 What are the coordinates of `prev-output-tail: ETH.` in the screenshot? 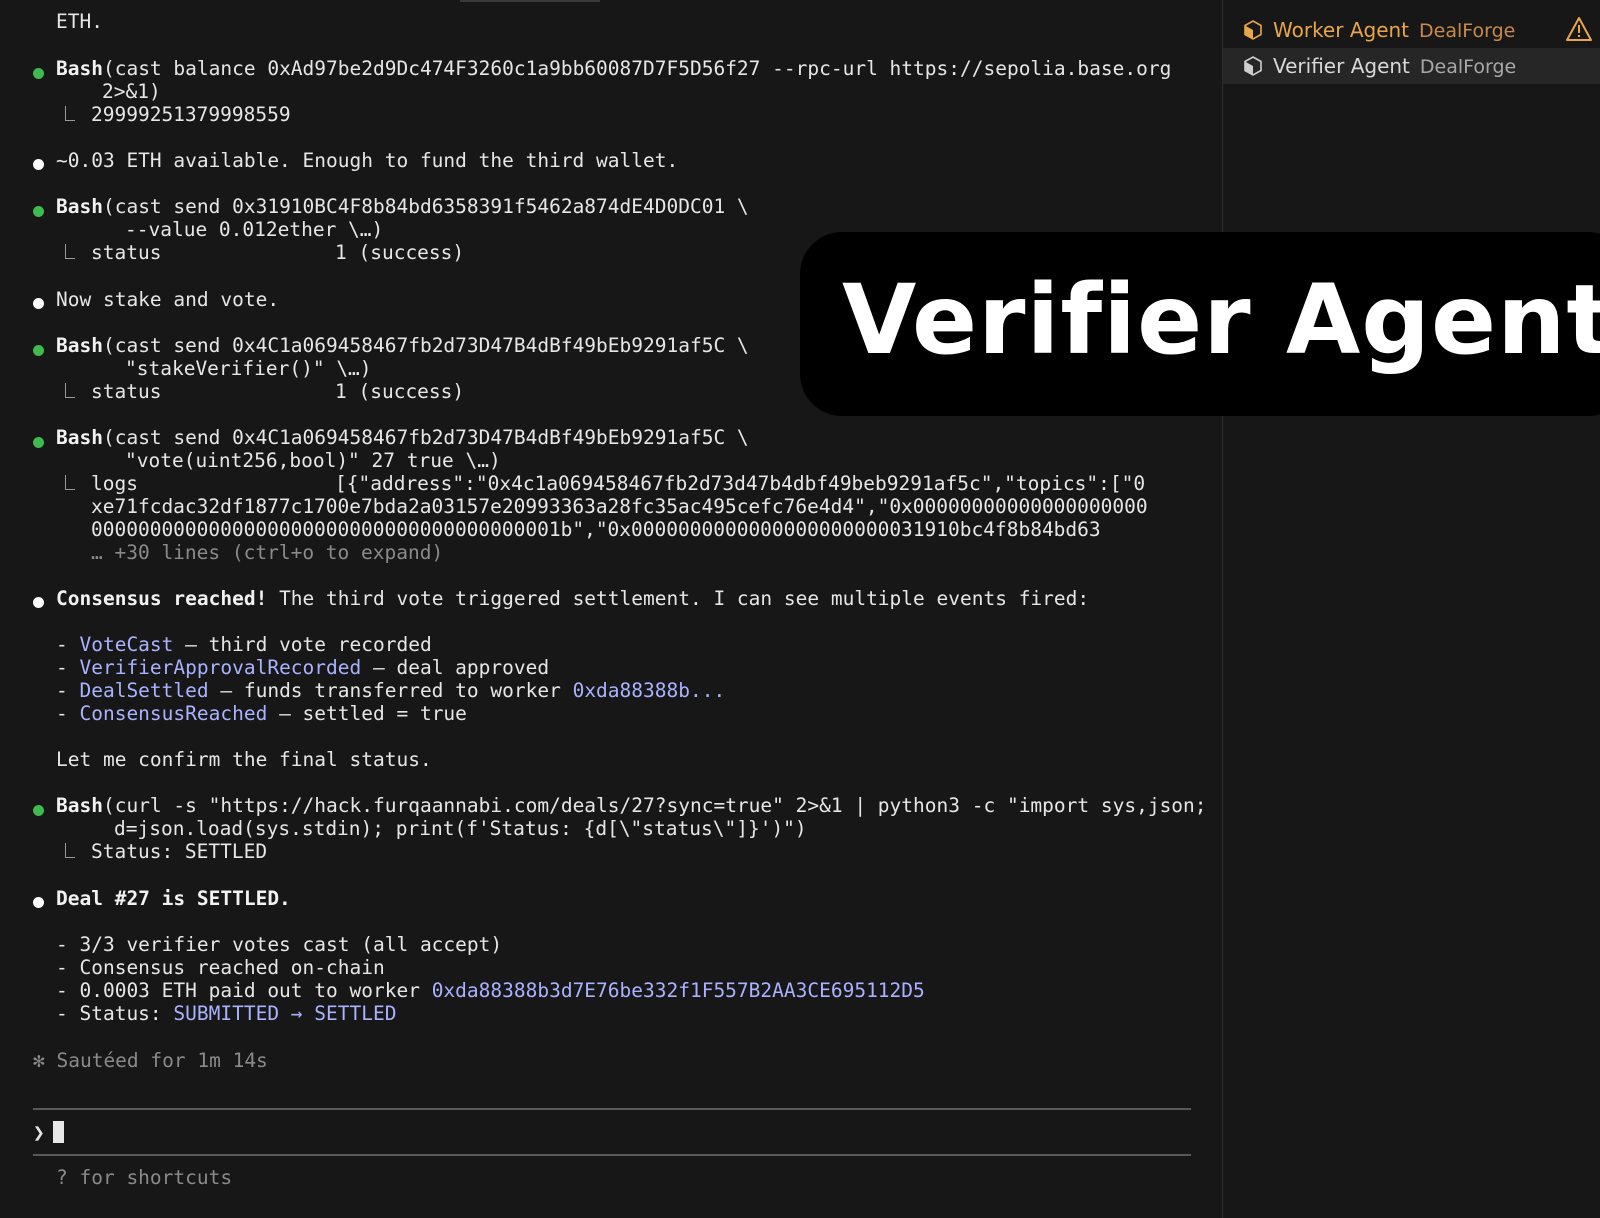 It's located at (79, 21).